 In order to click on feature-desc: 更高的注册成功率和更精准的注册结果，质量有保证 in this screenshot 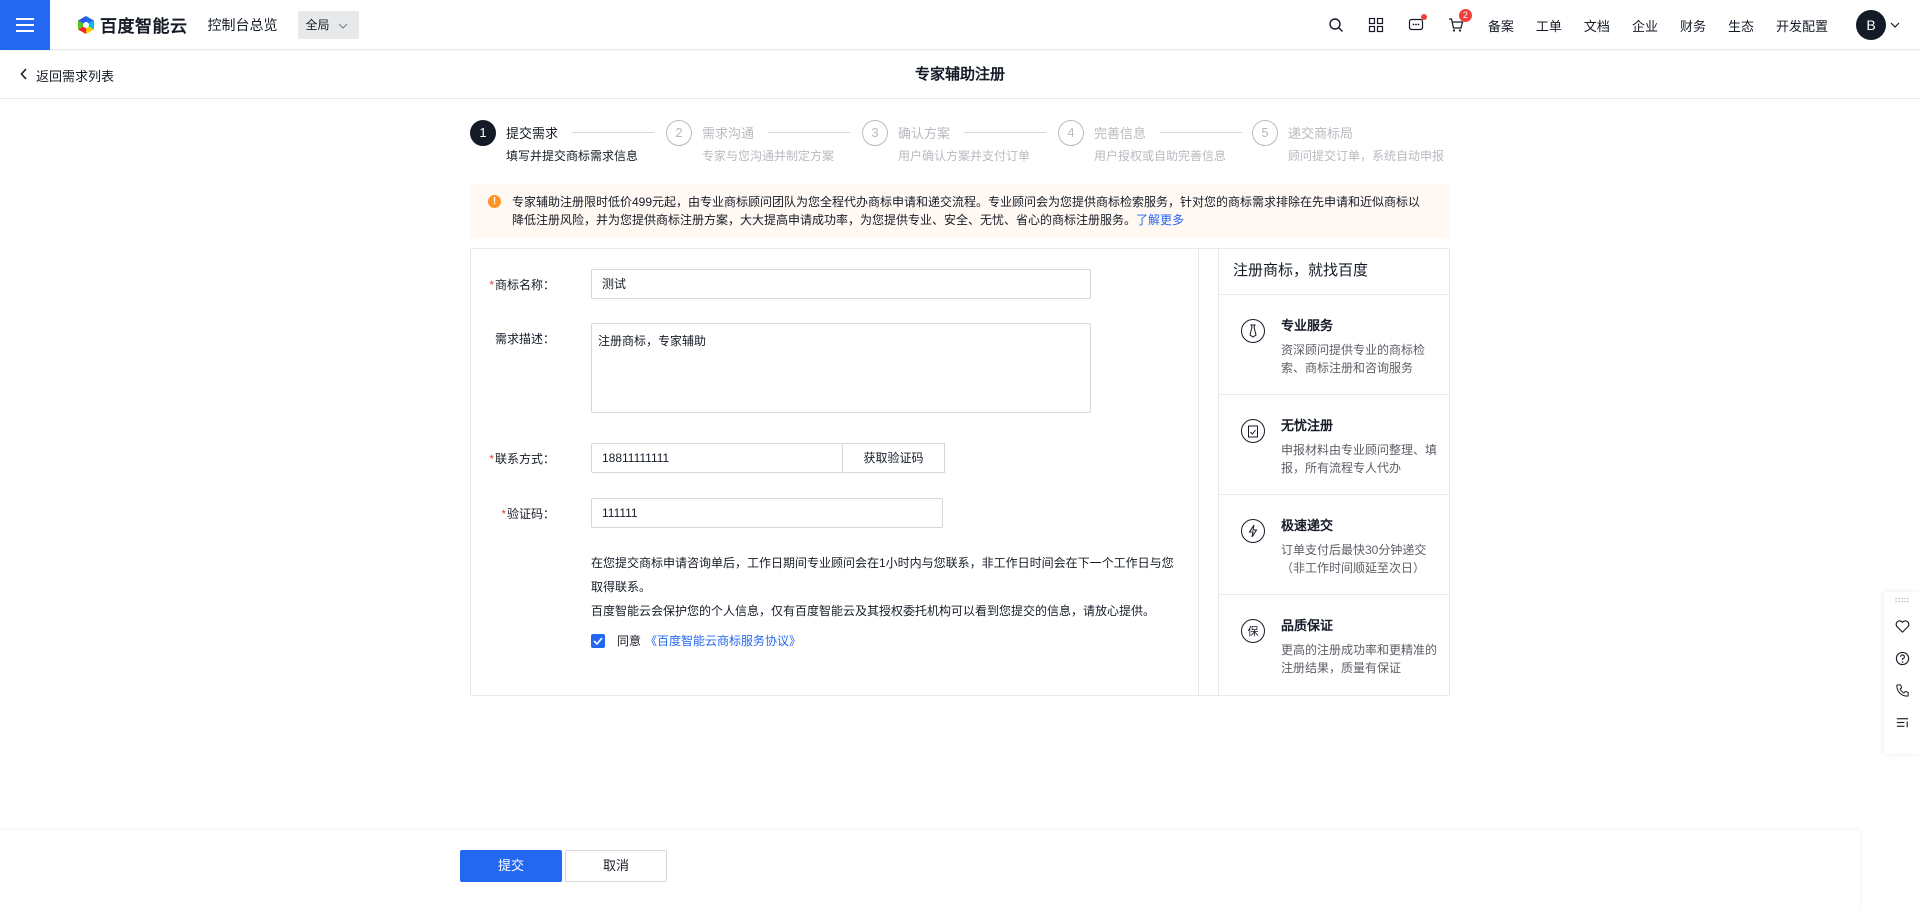, I will do `click(1359, 659)`.